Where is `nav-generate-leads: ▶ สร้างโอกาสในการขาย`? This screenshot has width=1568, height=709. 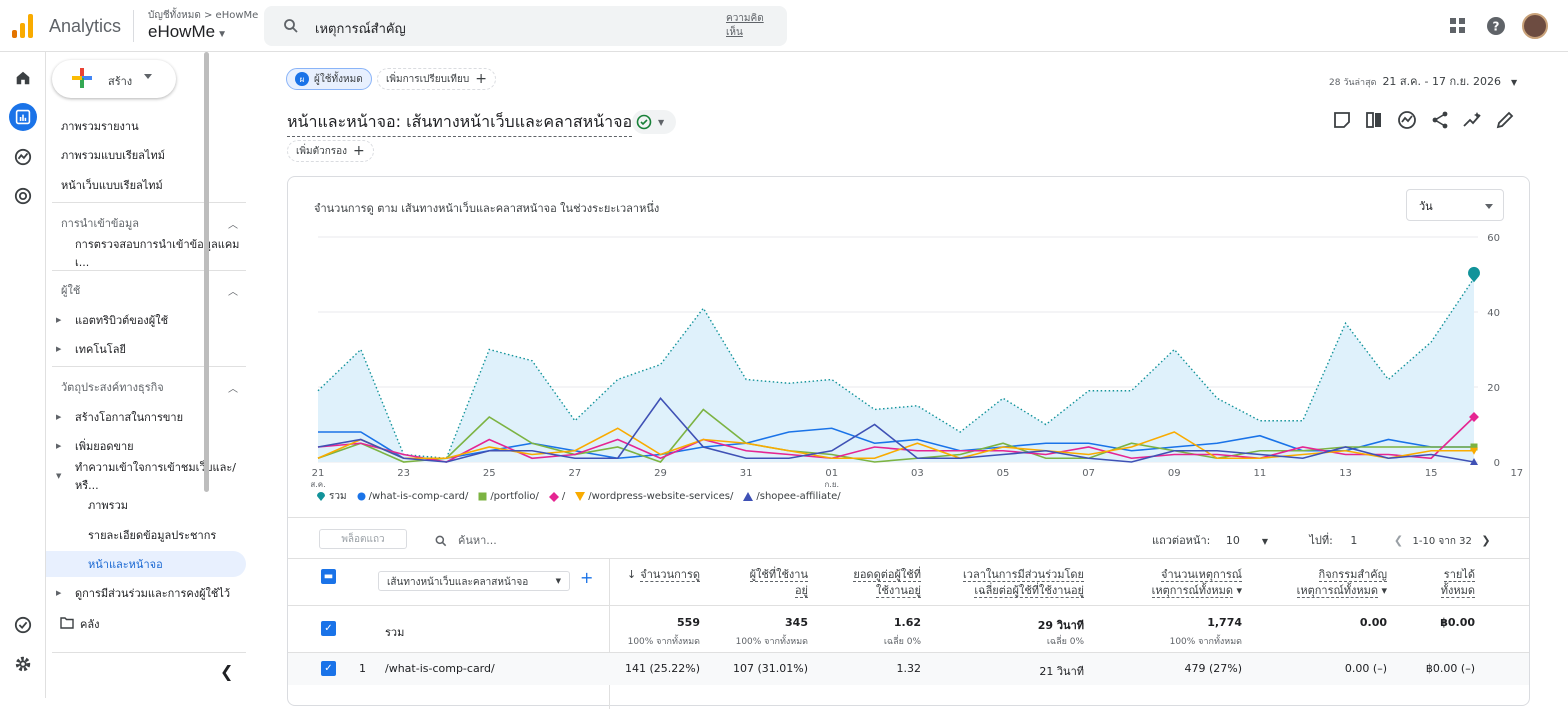 nav-generate-leads: ▶ สร้างโอกาสในการขาย is located at coordinates (146, 417).